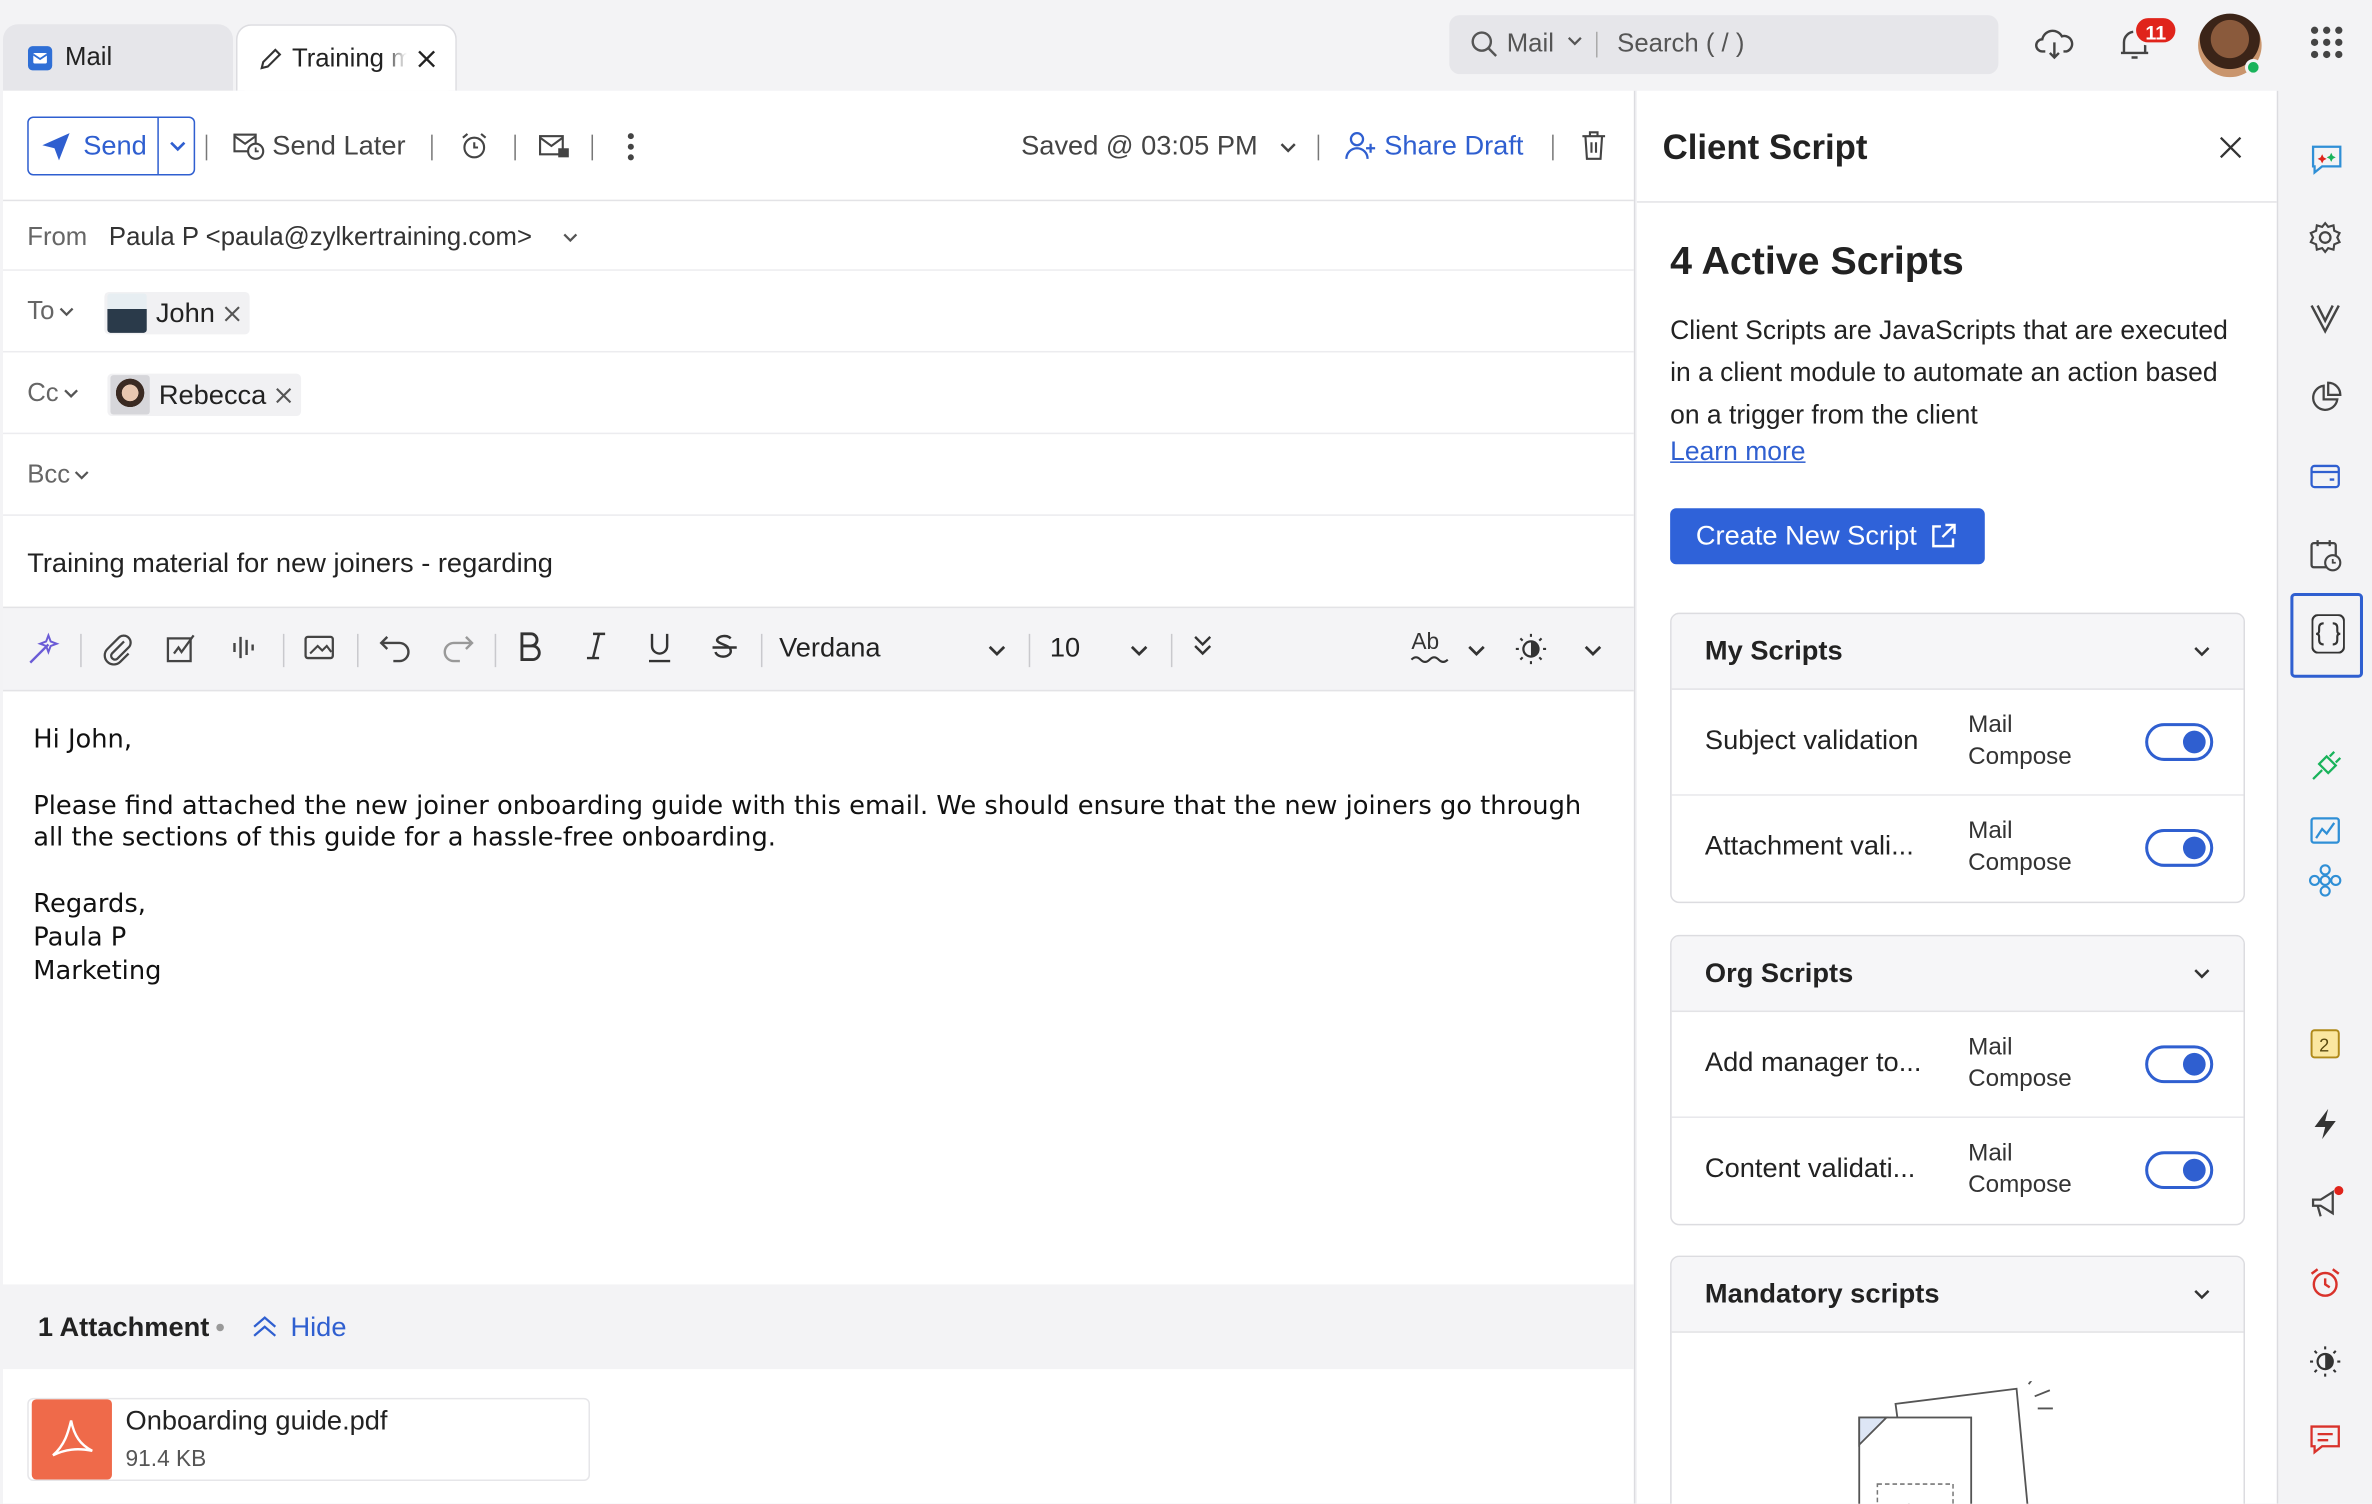 This screenshot has width=2372, height=1504. I want to click on analytics-icon, so click(2325, 830).